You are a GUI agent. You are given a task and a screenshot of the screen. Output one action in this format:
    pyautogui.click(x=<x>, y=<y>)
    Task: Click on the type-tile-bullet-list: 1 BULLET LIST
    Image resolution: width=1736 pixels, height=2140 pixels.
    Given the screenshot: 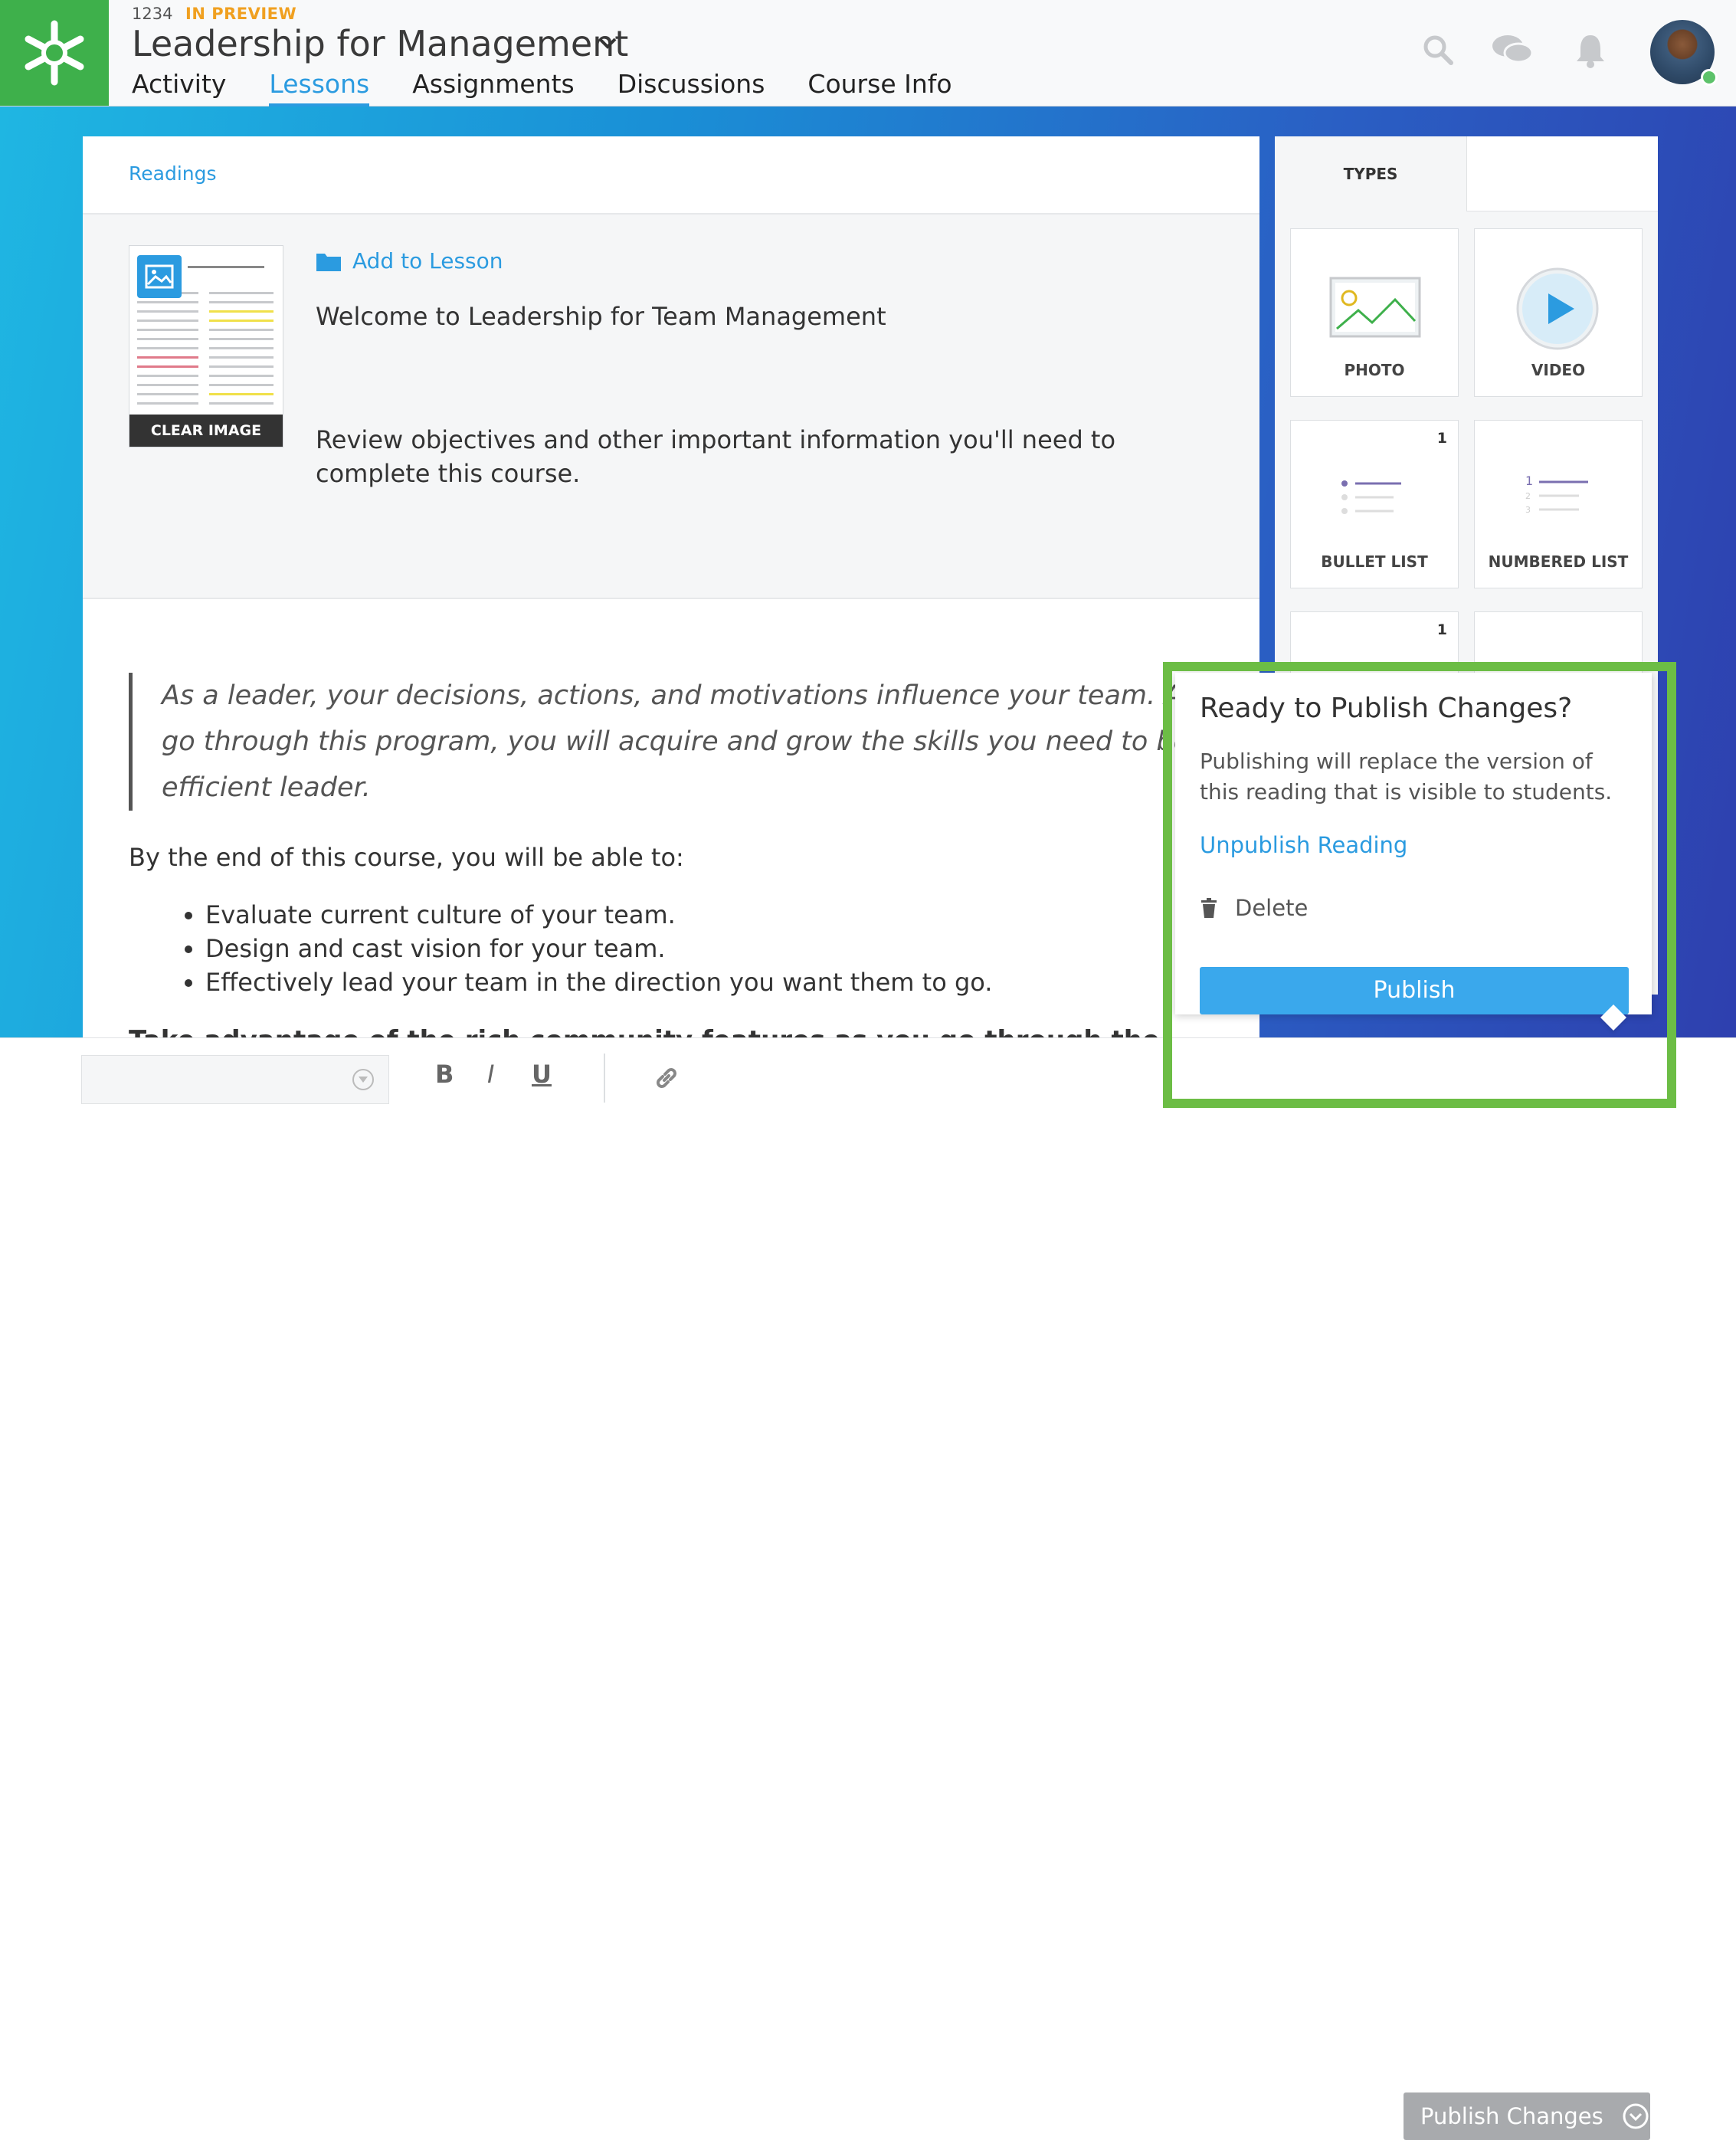 What is the action you would take?
    pyautogui.click(x=1374, y=504)
    